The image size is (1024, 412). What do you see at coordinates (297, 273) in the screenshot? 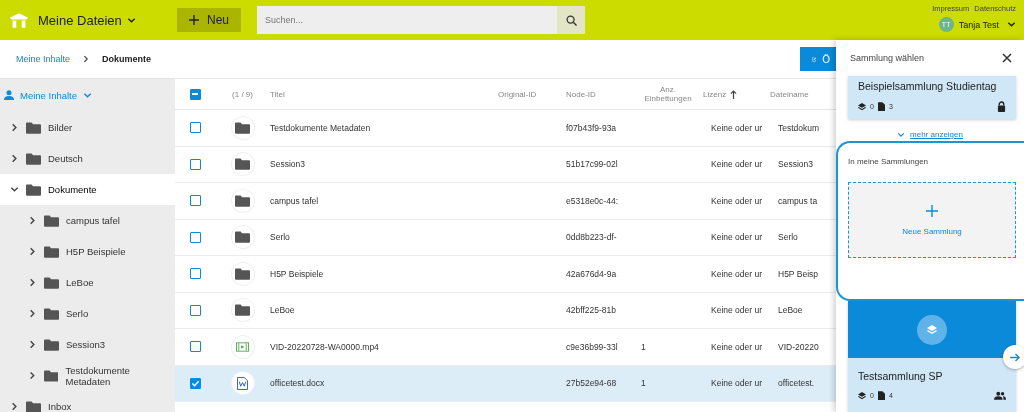
I see `table-cell: H5P Beispiele` at bounding box center [297, 273].